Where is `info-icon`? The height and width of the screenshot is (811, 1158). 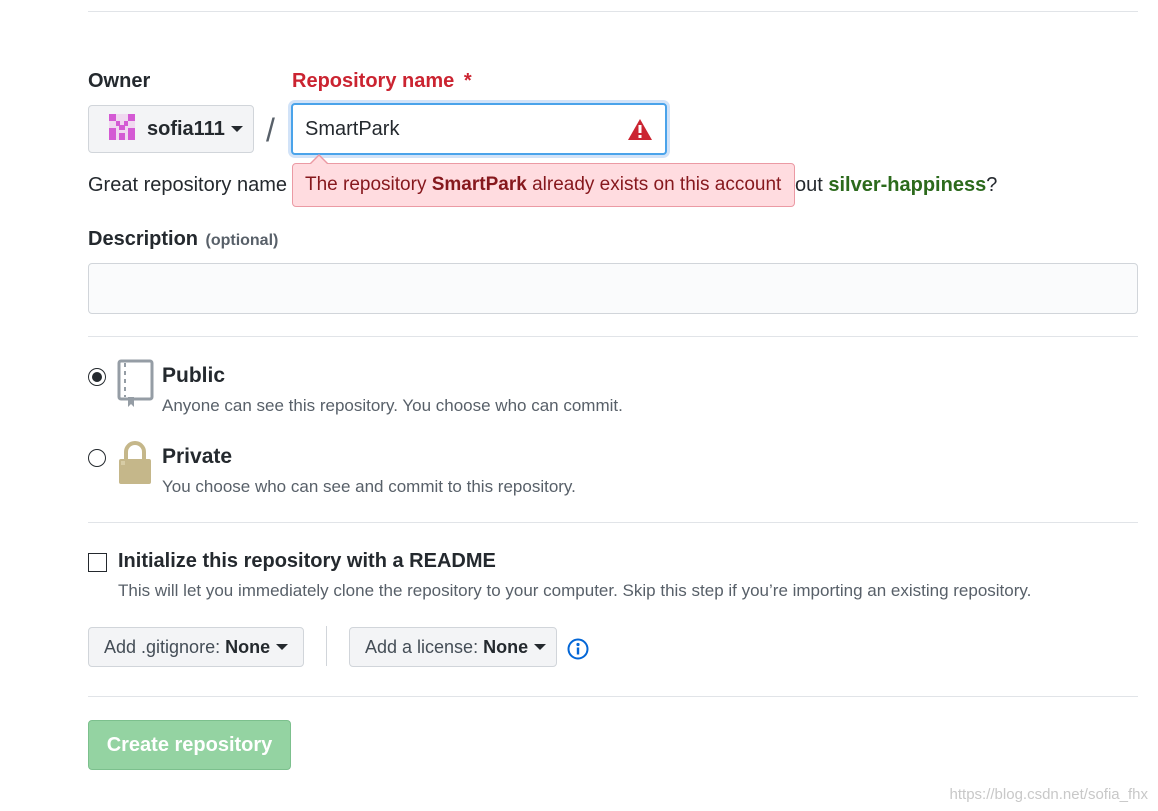
info-icon is located at coordinates (578, 651).